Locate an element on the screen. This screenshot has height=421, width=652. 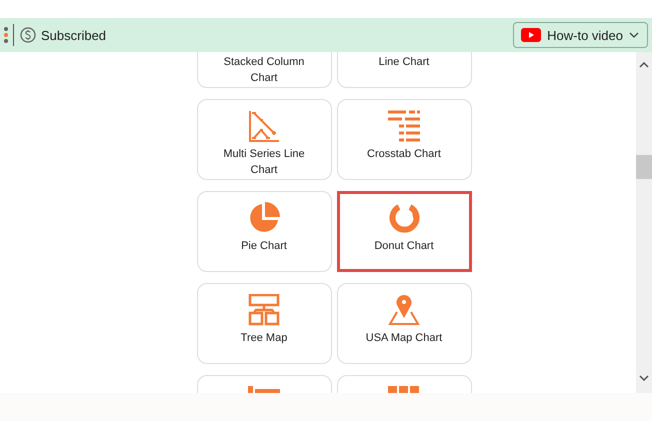
chart-type-card: Crosstab Chart is located at coordinates (404, 139).